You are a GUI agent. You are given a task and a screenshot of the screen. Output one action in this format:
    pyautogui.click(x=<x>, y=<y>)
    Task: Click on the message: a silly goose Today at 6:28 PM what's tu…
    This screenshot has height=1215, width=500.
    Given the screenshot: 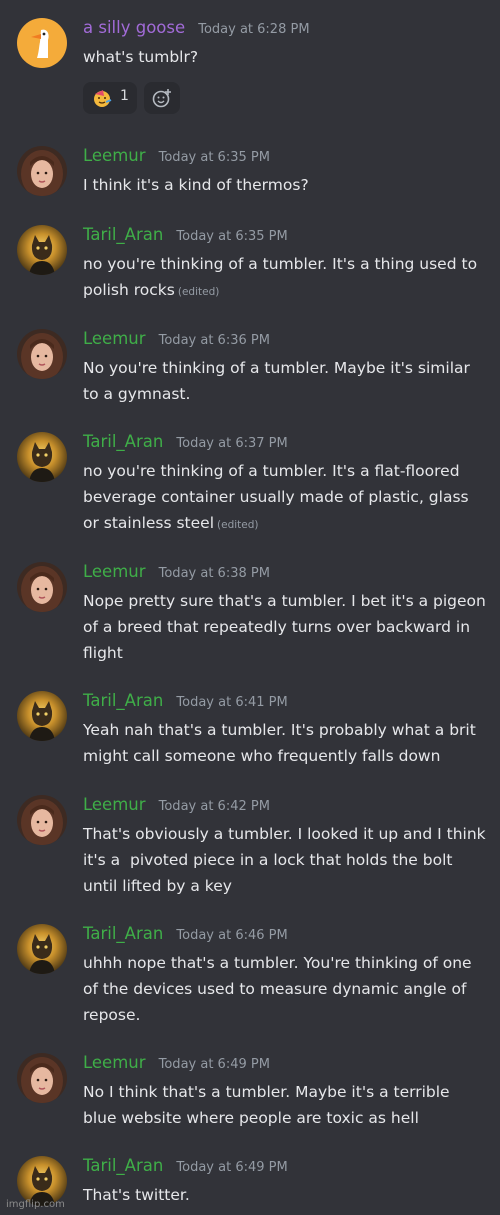 What is the action you would take?
    pyautogui.click(x=250, y=68)
    